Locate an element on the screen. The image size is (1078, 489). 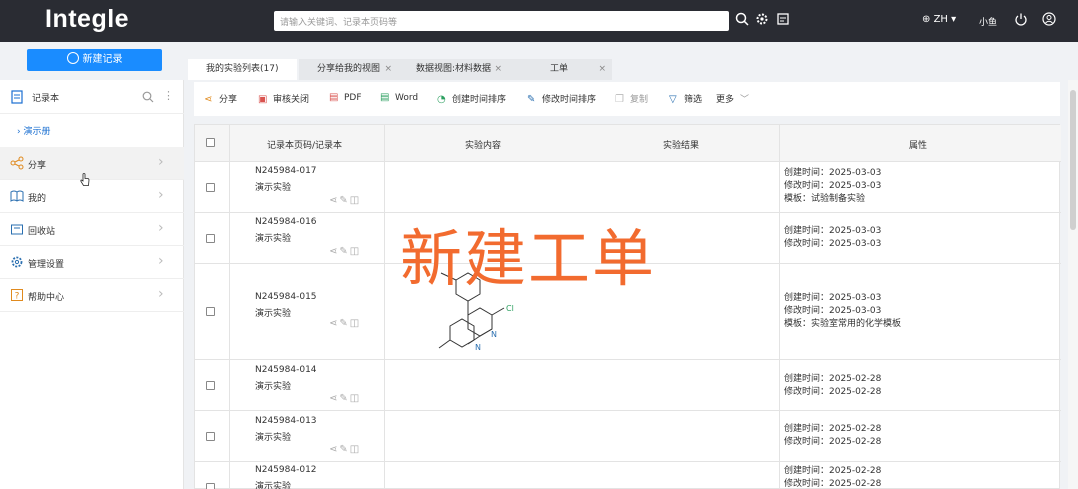
word-label: Word is located at coordinates (407, 98).